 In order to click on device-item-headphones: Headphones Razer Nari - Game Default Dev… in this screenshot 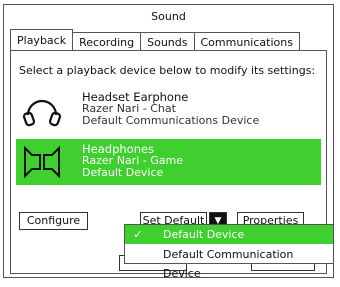, I will do `click(168, 162)`.